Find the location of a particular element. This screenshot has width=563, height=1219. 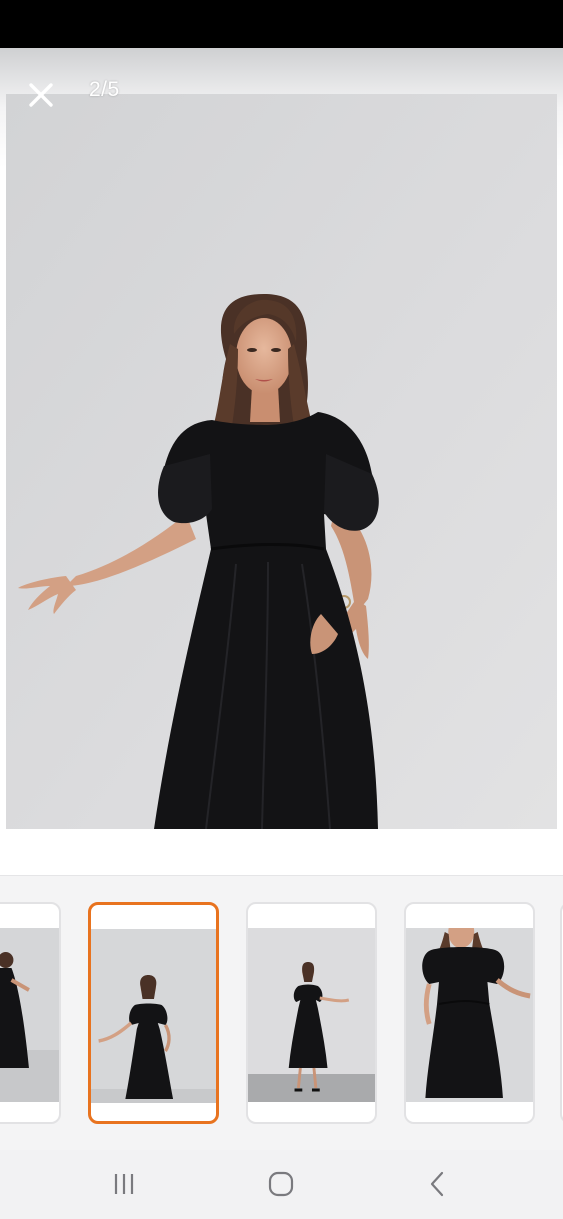

recents-button is located at coordinates (124, 1184).